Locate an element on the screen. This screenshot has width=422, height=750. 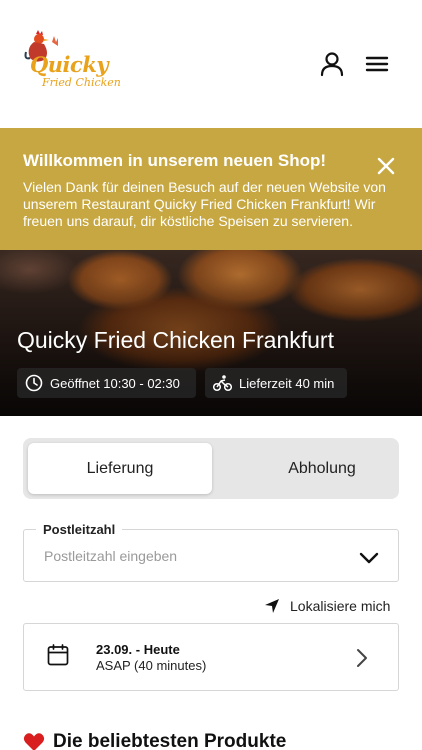
popular-products-title: Die beliebtesten Produkte is located at coordinates (170, 740).